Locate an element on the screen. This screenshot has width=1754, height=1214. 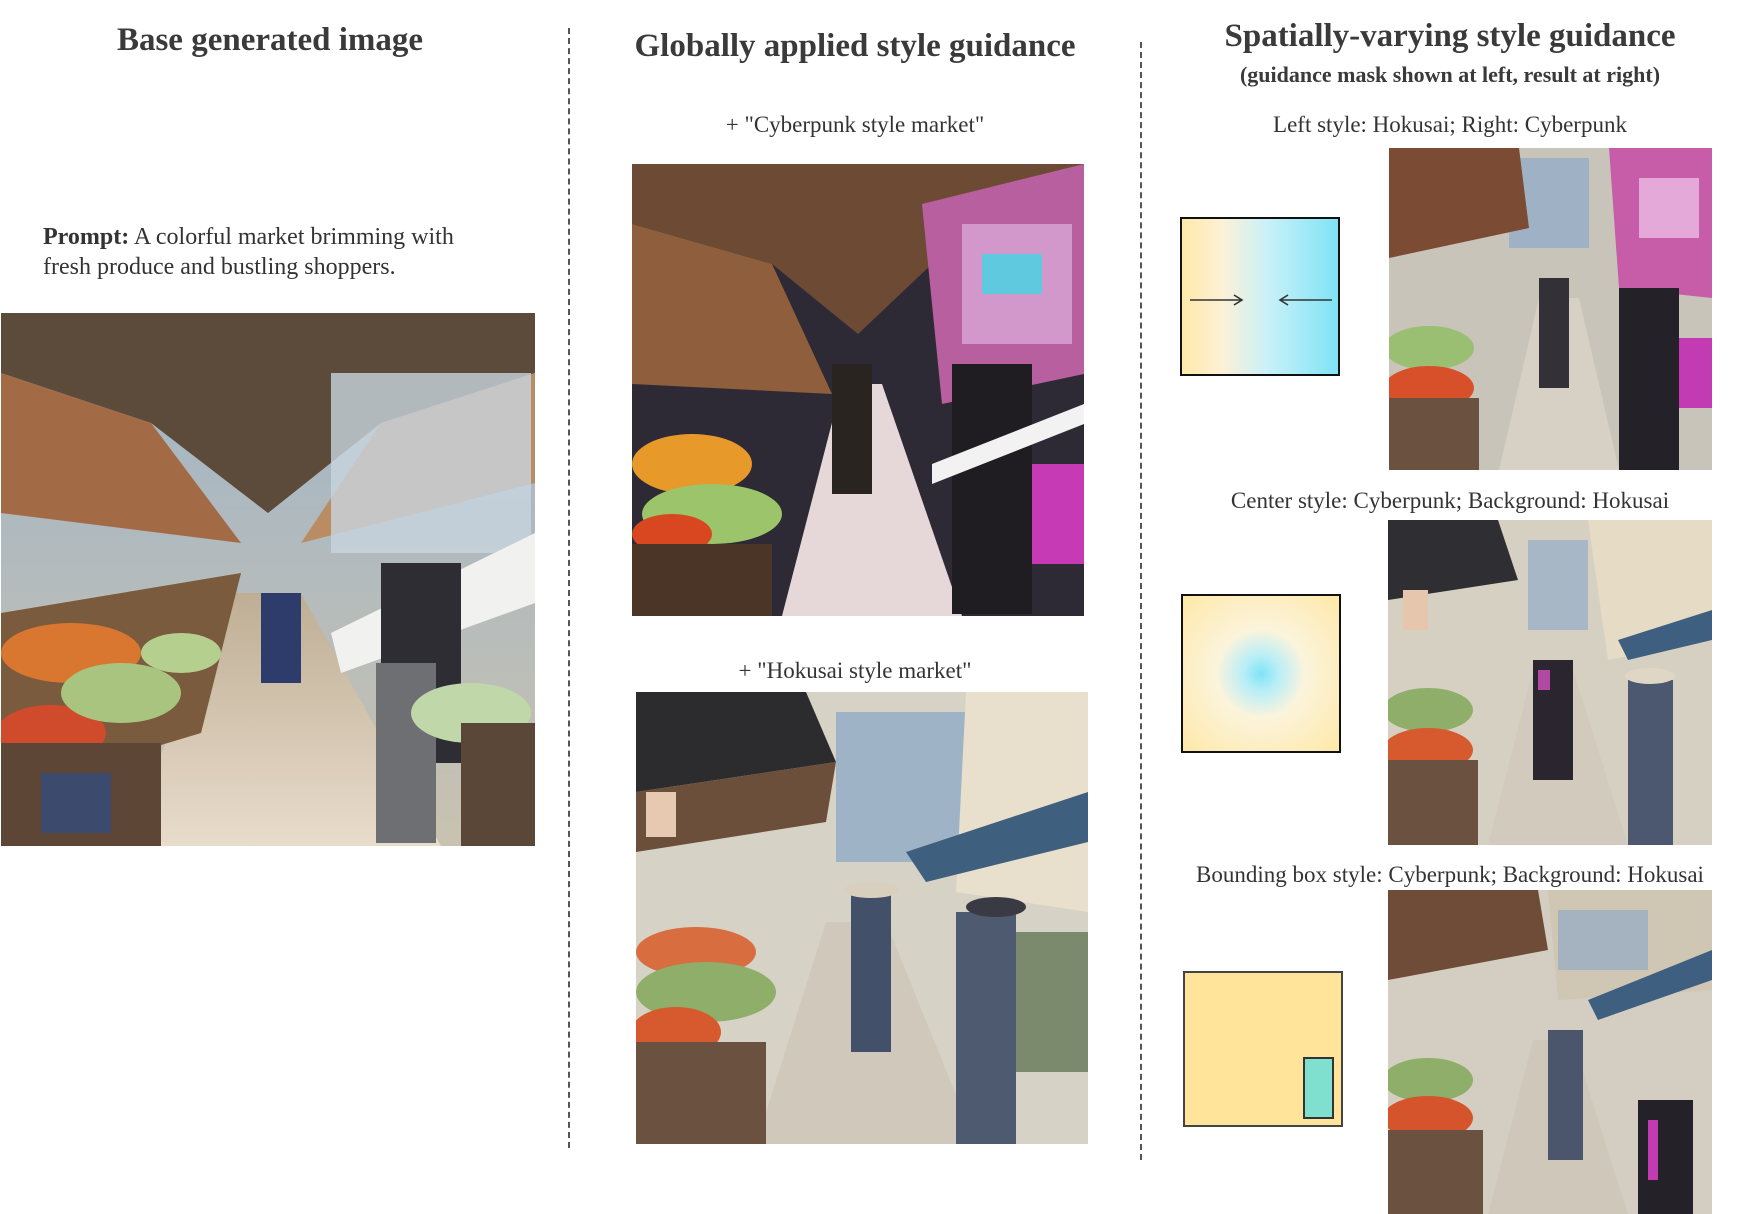
bounding-box-region is located at coordinates (1318, 1088).